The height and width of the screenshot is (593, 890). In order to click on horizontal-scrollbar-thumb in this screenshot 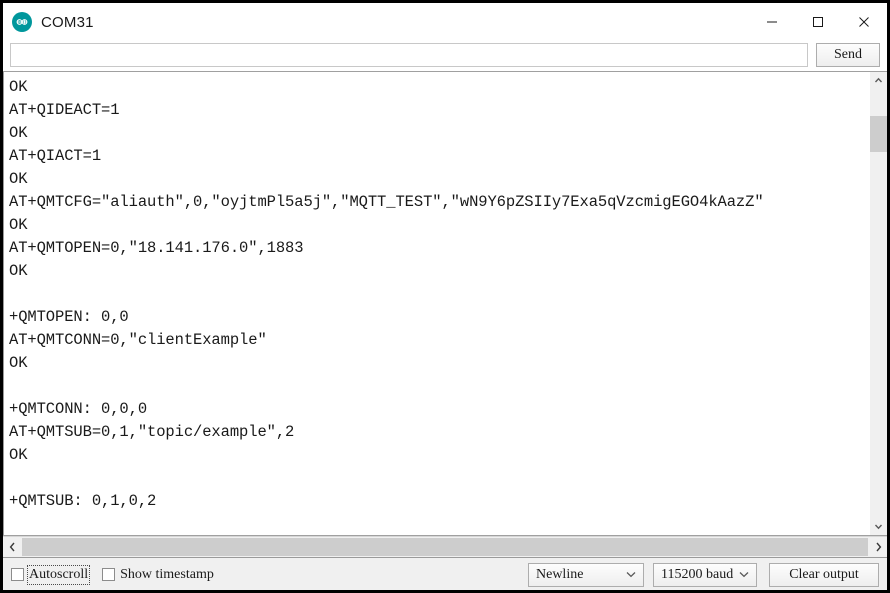, I will do `click(445, 547)`.